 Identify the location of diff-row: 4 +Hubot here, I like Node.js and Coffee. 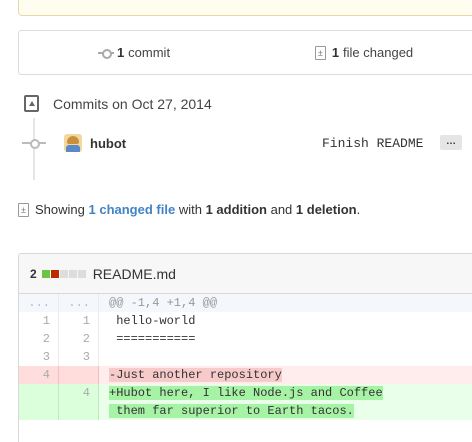
(245, 393).